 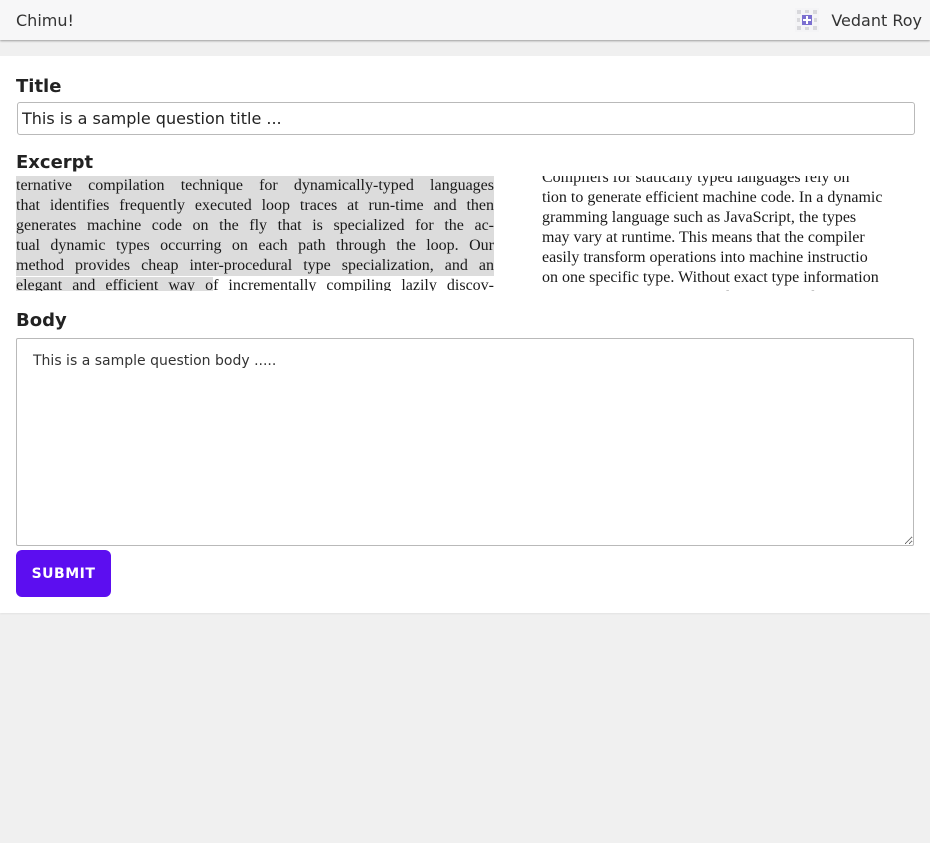 What do you see at coordinates (465, 293) in the screenshot?
I see `excerpt-clip-edge` at bounding box center [465, 293].